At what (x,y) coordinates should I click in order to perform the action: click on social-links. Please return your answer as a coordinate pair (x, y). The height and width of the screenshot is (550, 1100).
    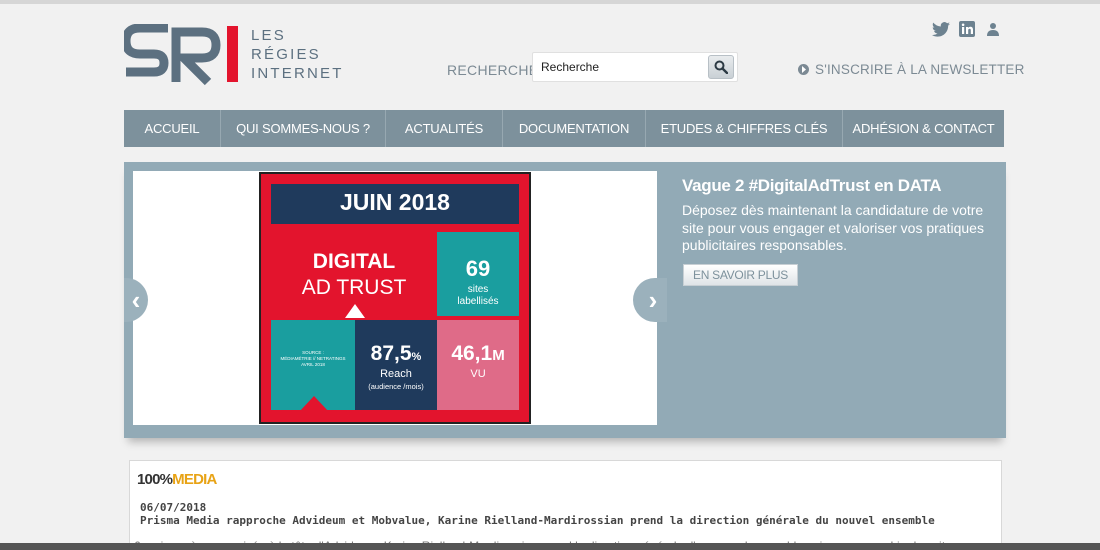
    Looking at the image, I should click on (967, 29).